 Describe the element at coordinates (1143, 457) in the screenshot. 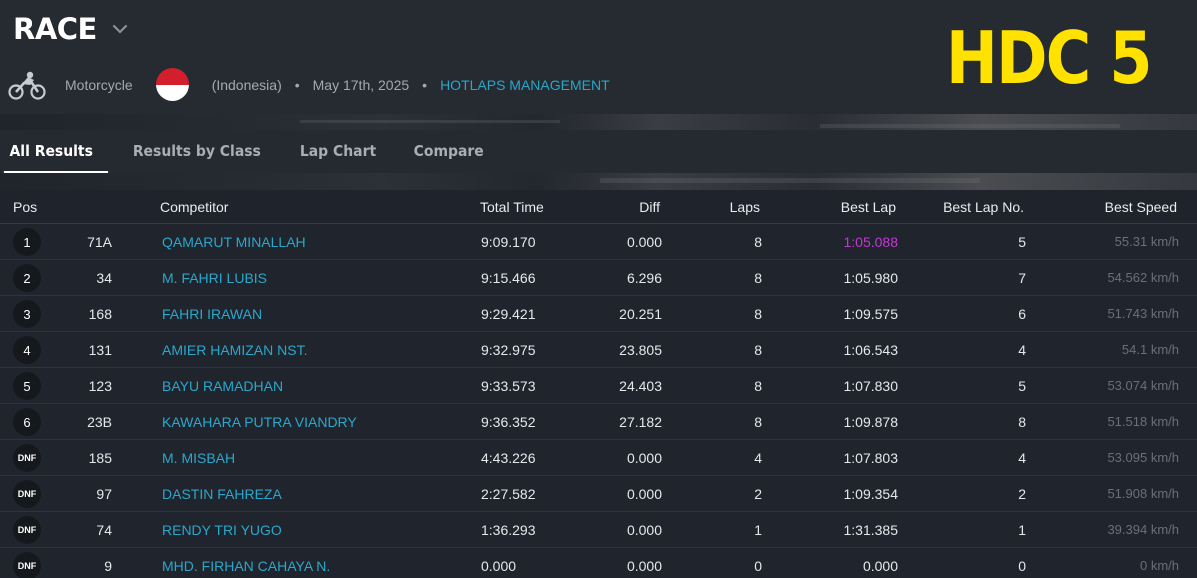

I see `best-speed-value: 53.095 km/h` at that location.